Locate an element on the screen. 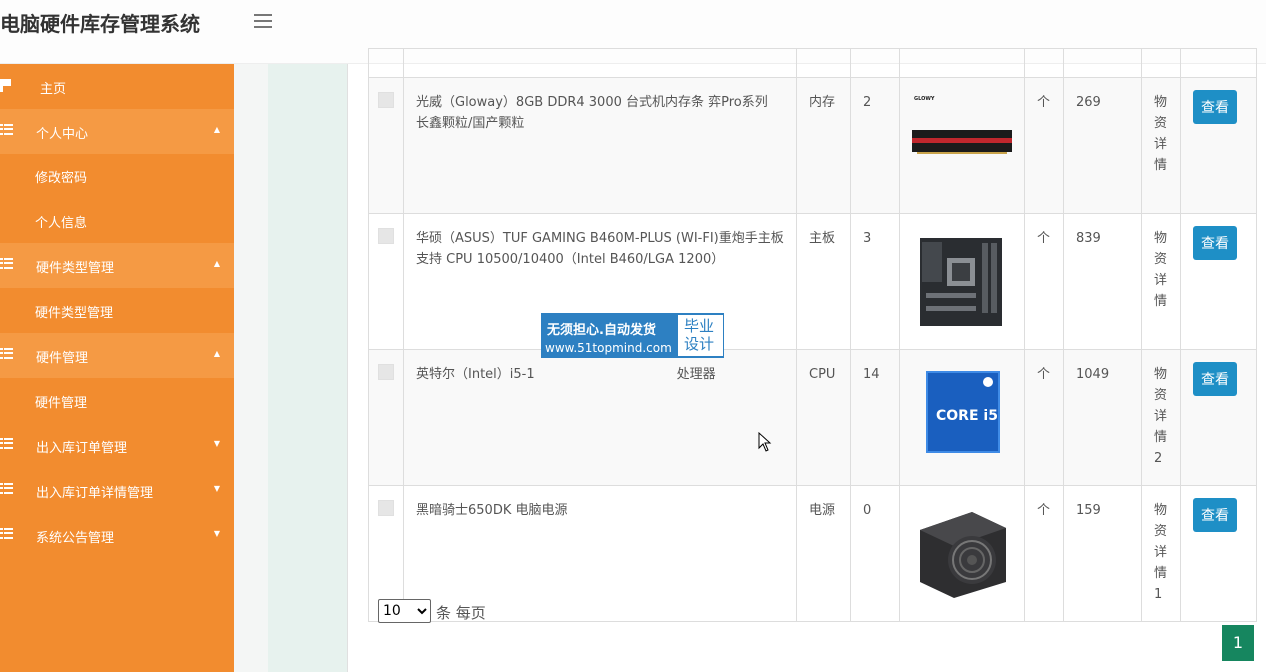  hardware-type: 电源 is located at coordinates (823, 553).